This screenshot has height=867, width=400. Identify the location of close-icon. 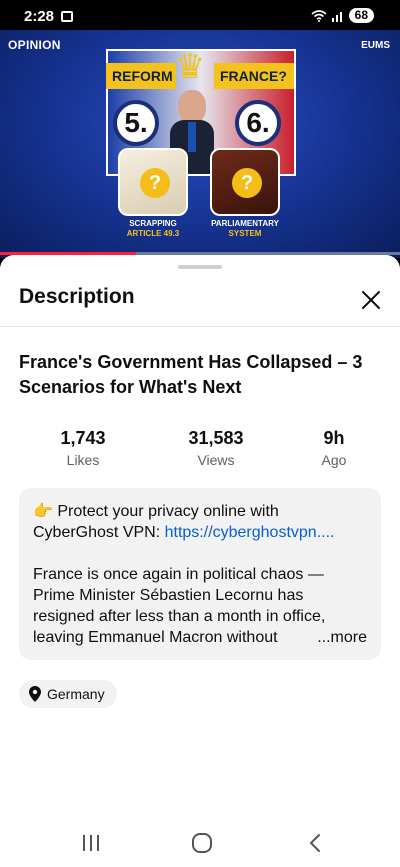
(371, 300).